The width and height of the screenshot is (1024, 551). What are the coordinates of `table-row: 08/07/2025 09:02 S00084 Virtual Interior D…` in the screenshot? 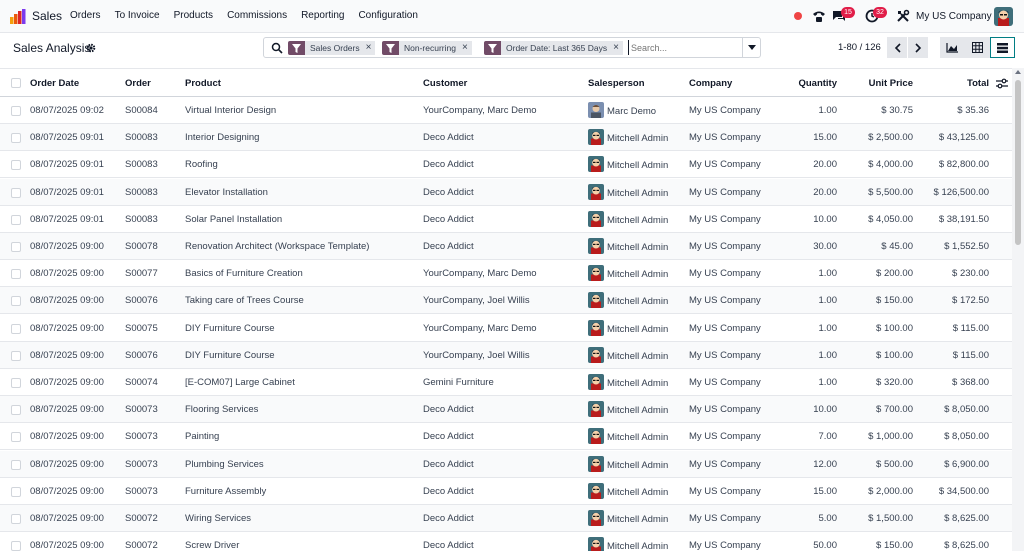 It's located at (506, 110).